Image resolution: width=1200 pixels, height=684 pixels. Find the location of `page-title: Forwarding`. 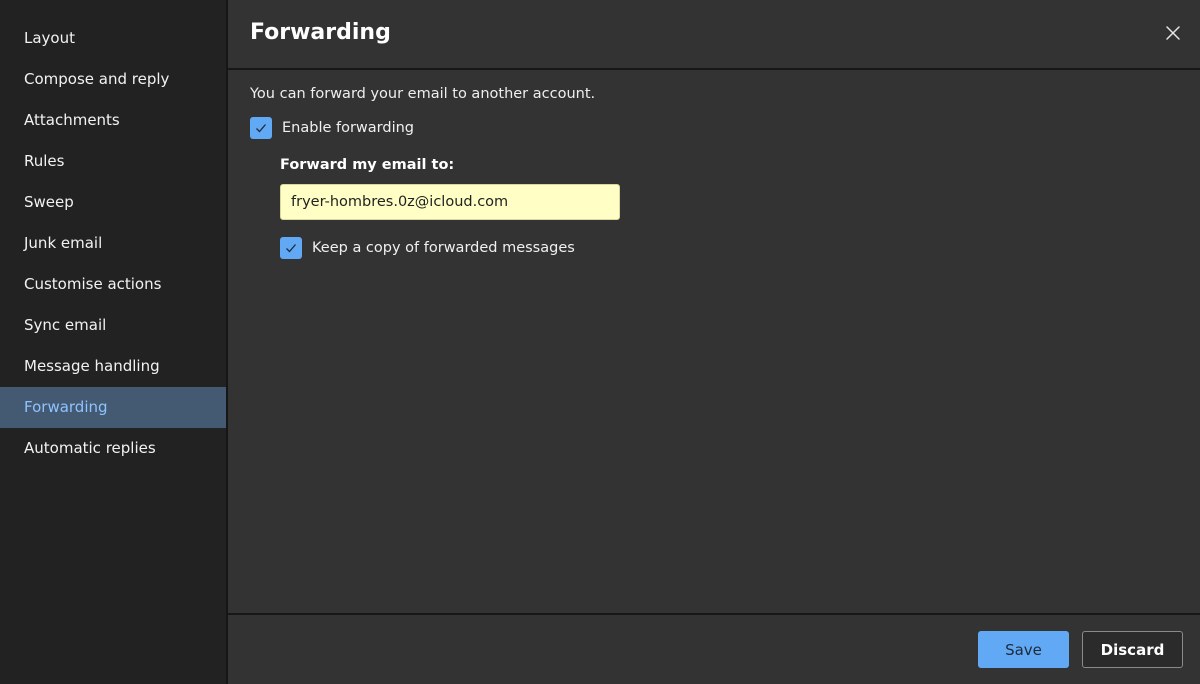

page-title: Forwarding is located at coordinates (320, 32).